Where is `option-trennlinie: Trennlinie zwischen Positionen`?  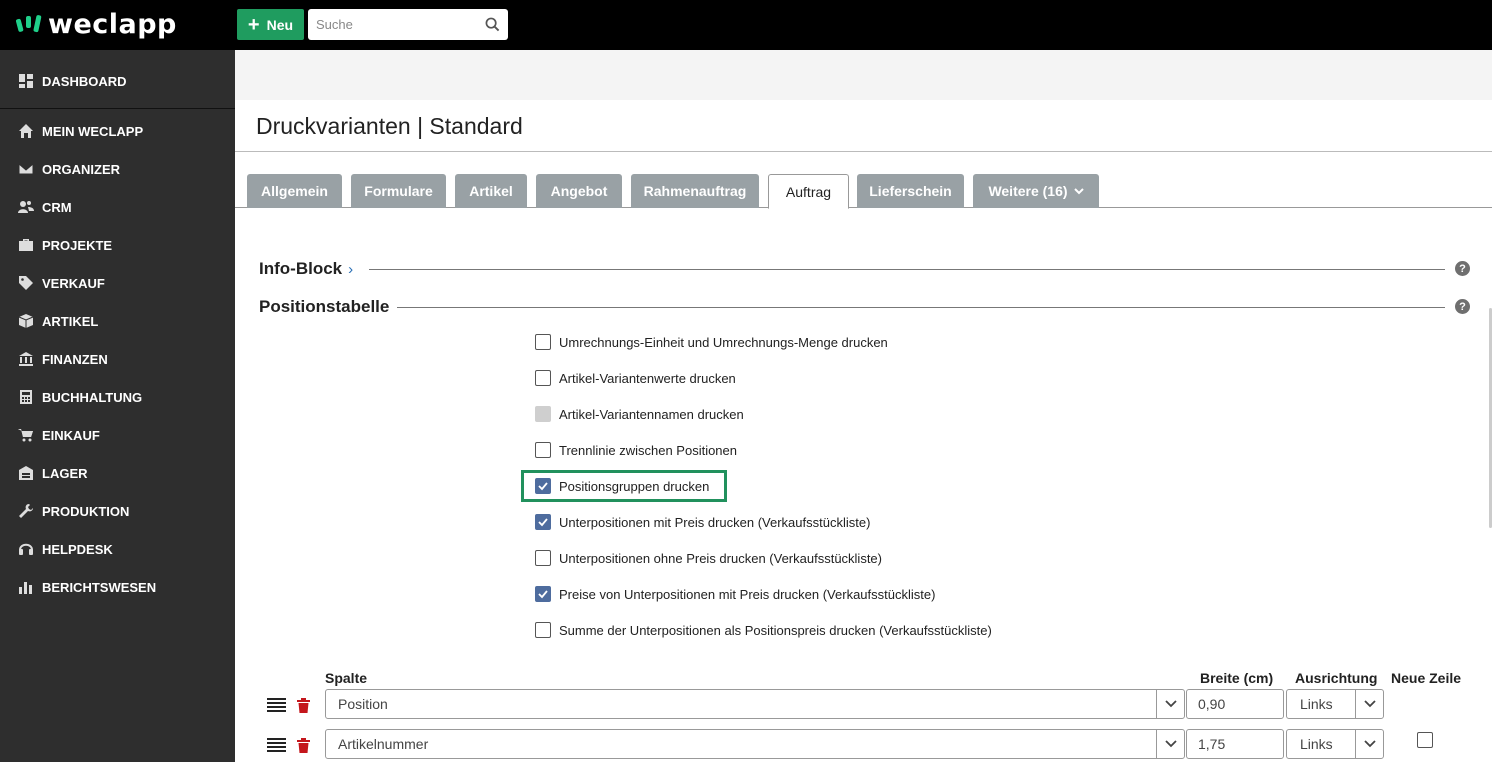
option-trennlinie: Trennlinie zwischen Positionen is located at coordinates (636, 450).